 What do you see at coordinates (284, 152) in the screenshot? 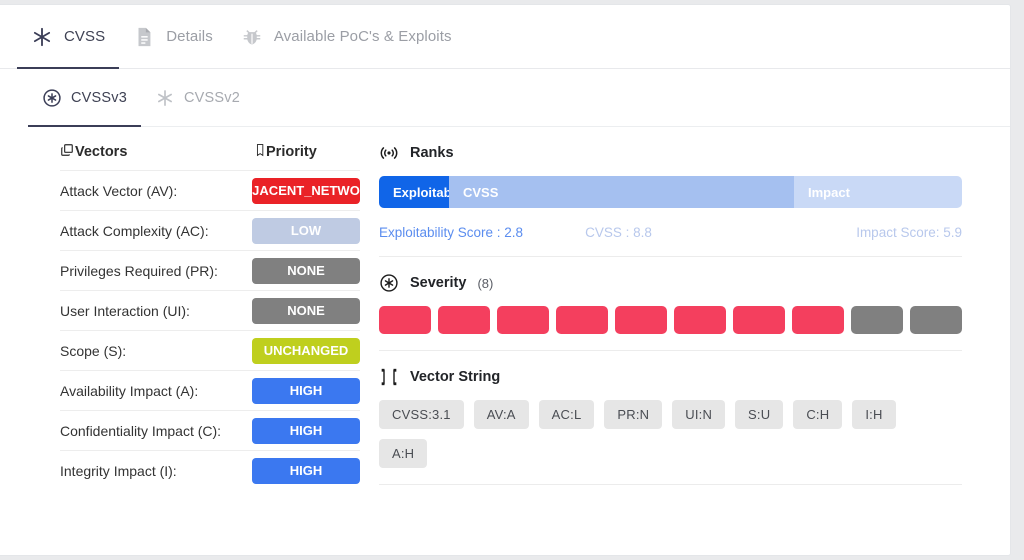
I see `priority-header-cell: Priority` at bounding box center [284, 152].